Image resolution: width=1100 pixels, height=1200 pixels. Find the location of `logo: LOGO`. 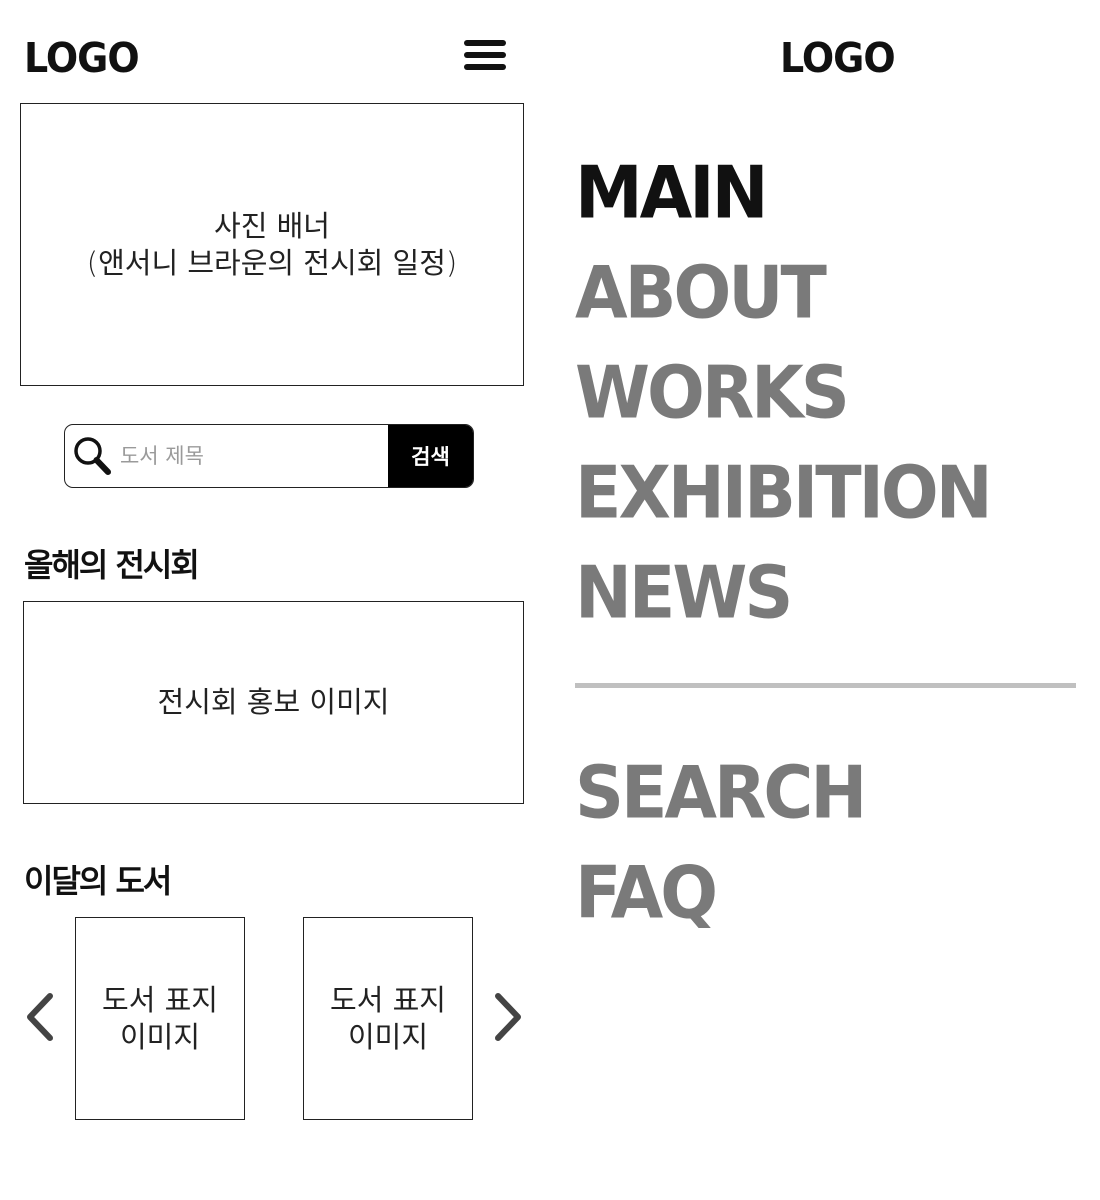

logo: LOGO is located at coordinates (82, 58).